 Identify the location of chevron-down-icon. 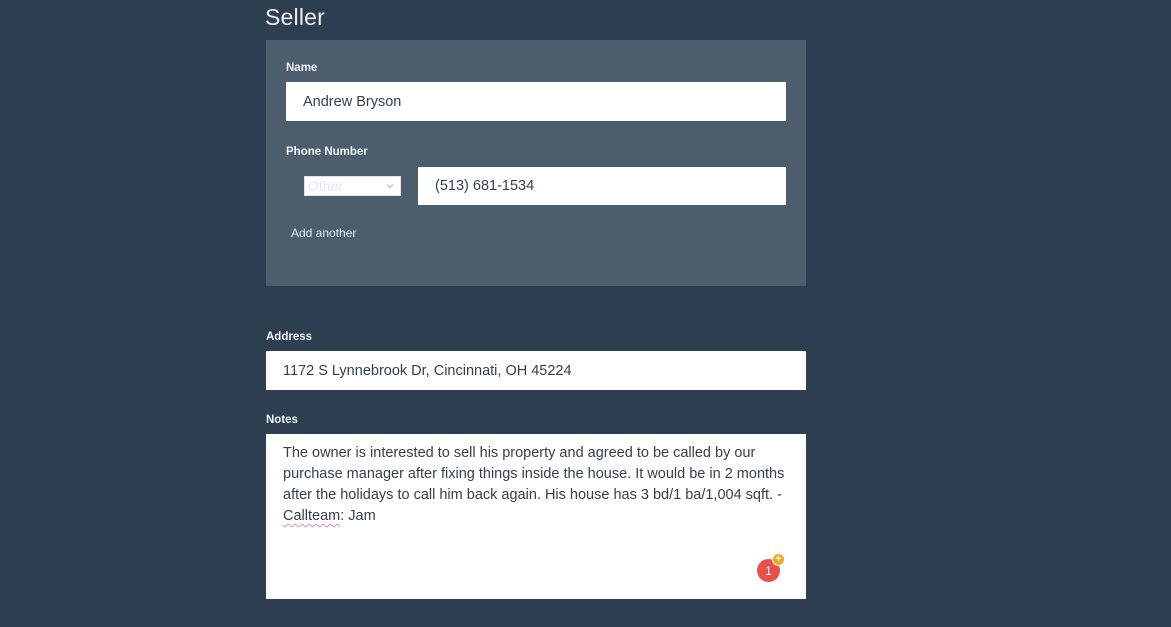
(390, 186).